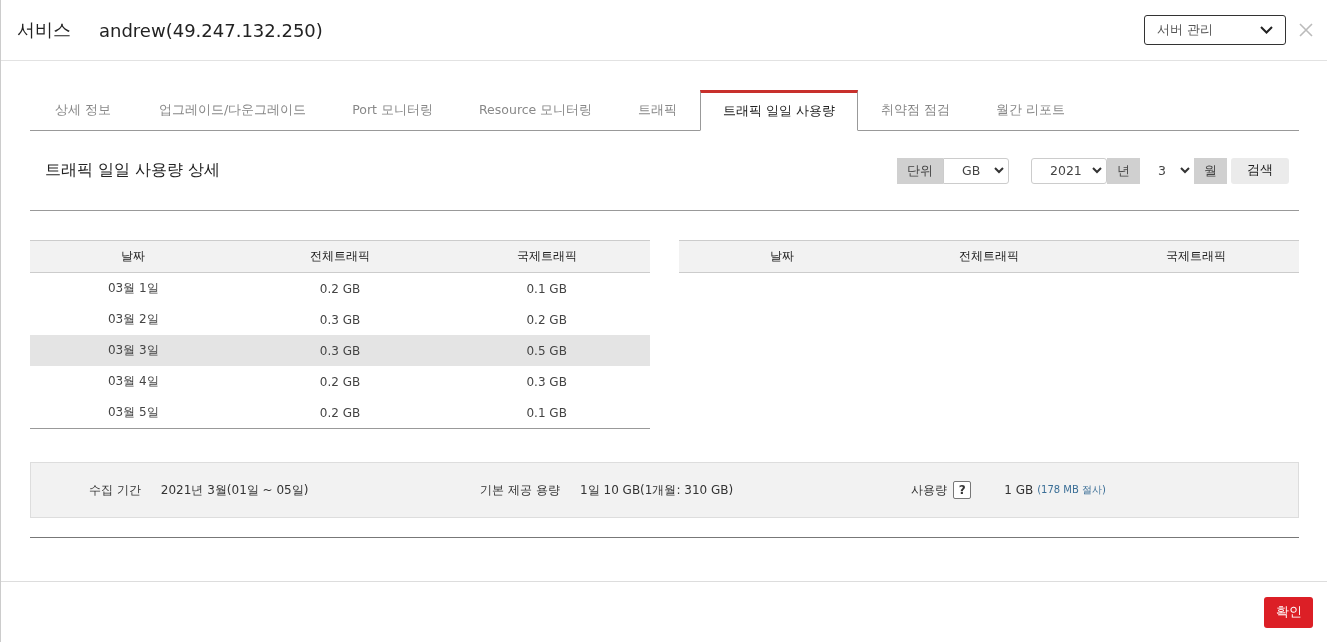  Describe the element at coordinates (1071, 490) in the screenshot. I see `usage-note: (178 MB 절사)` at that location.